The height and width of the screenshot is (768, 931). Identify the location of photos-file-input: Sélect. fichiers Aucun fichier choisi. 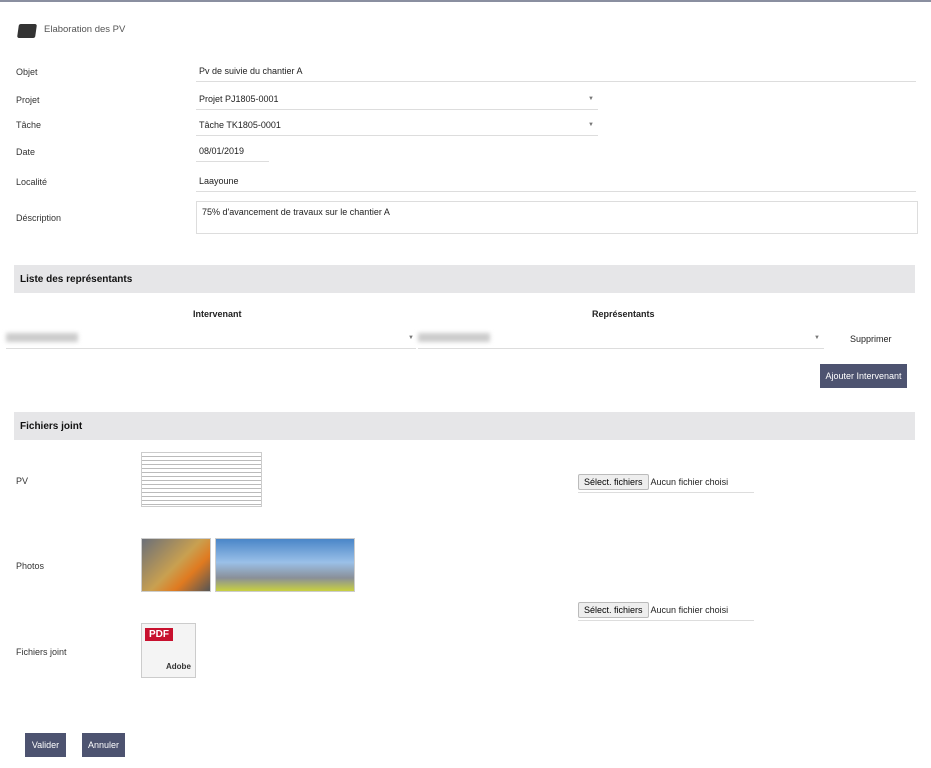
(666, 611).